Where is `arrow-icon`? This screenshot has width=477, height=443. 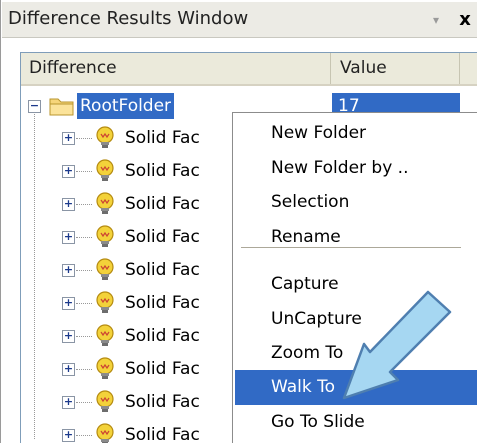 arrow-icon is located at coordinates (397, 345).